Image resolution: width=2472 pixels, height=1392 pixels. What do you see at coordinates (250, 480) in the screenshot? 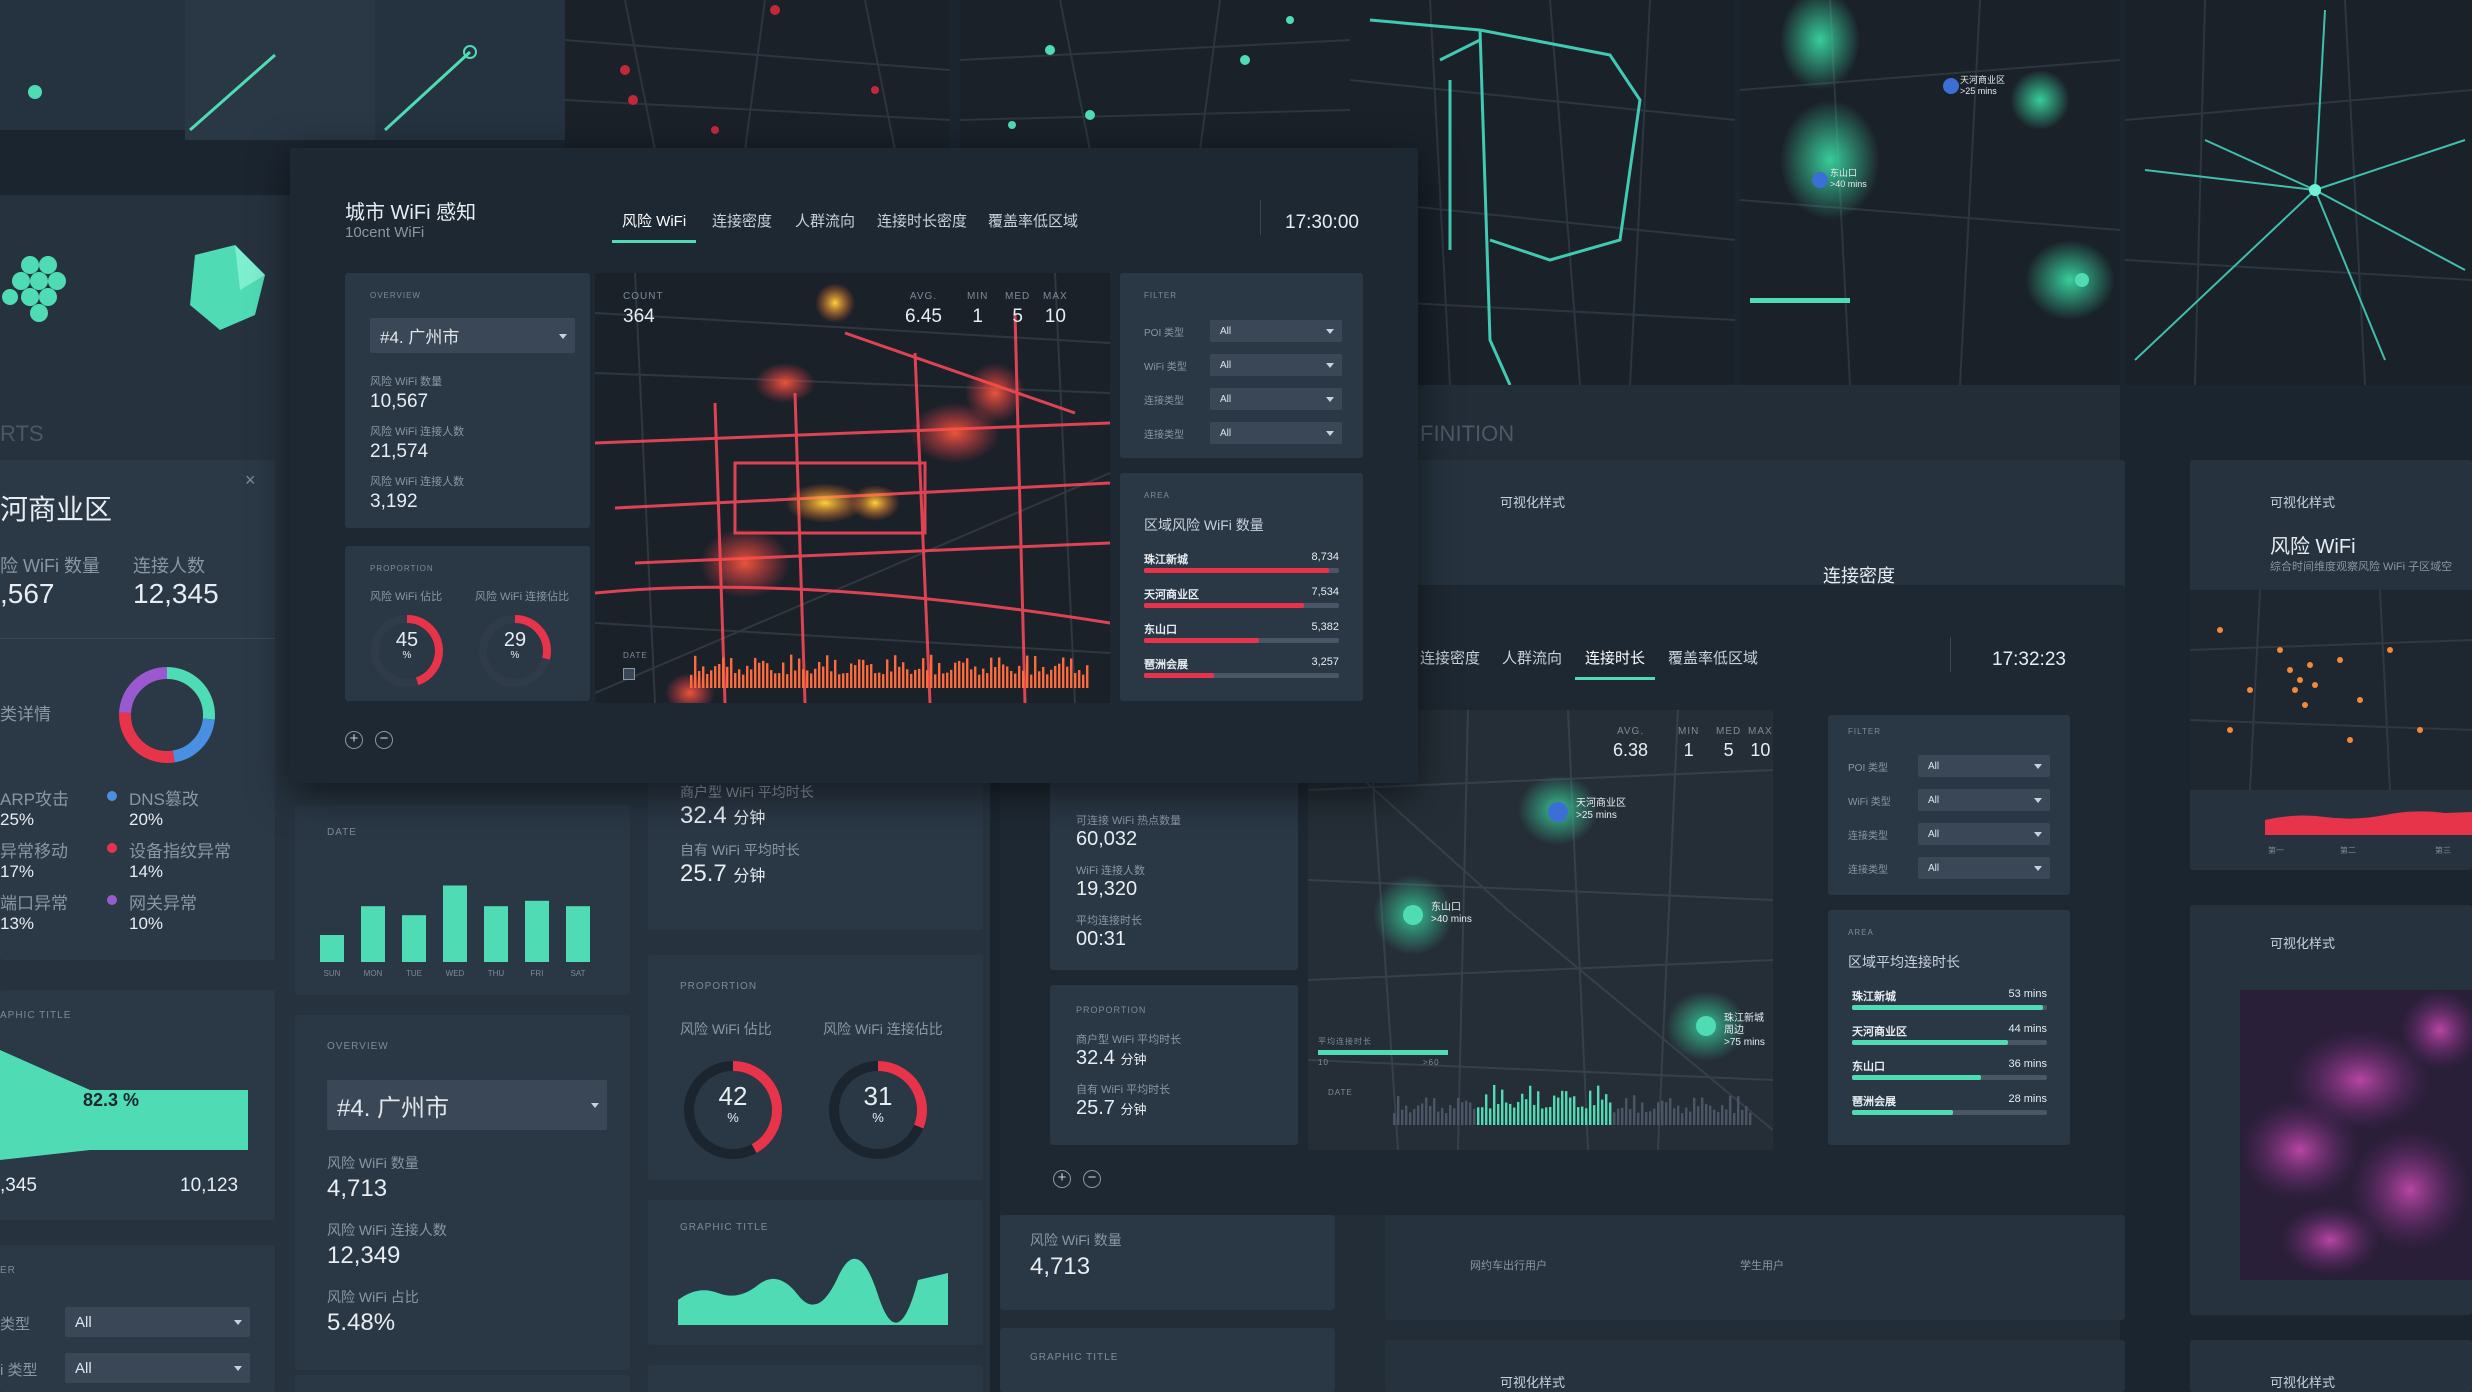
I see `close-icon: ×` at bounding box center [250, 480].